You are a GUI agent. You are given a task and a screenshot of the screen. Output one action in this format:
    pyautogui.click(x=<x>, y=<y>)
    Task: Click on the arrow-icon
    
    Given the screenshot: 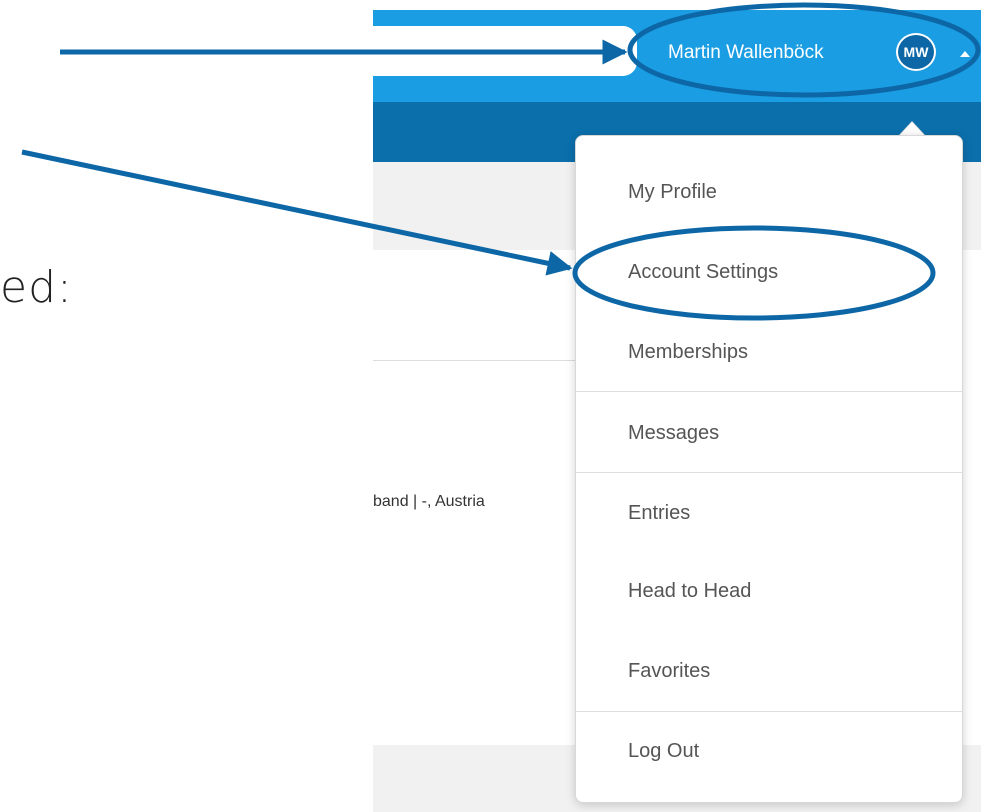 What is the action you would take?
    pyautogui.click(x=297, y=212)
    